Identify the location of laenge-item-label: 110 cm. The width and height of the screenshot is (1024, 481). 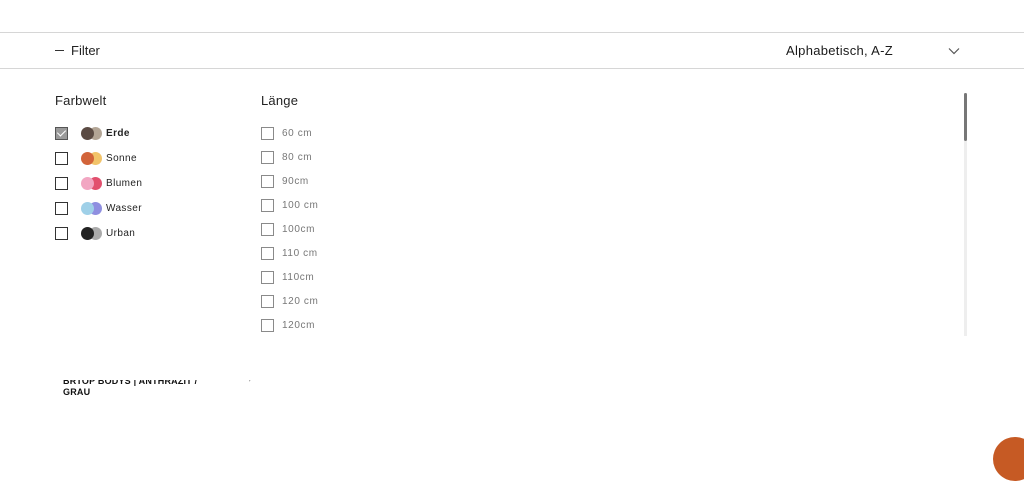
(300, 254).